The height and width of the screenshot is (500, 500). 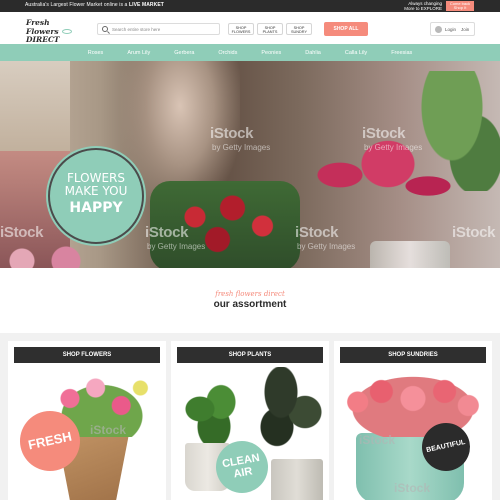 What do you see at coordinates (87, 420) in the screenshot?
I see `card-shop-flowers: iStock FRESH SHOP FLOWERS` at bounding box center [87, 420].